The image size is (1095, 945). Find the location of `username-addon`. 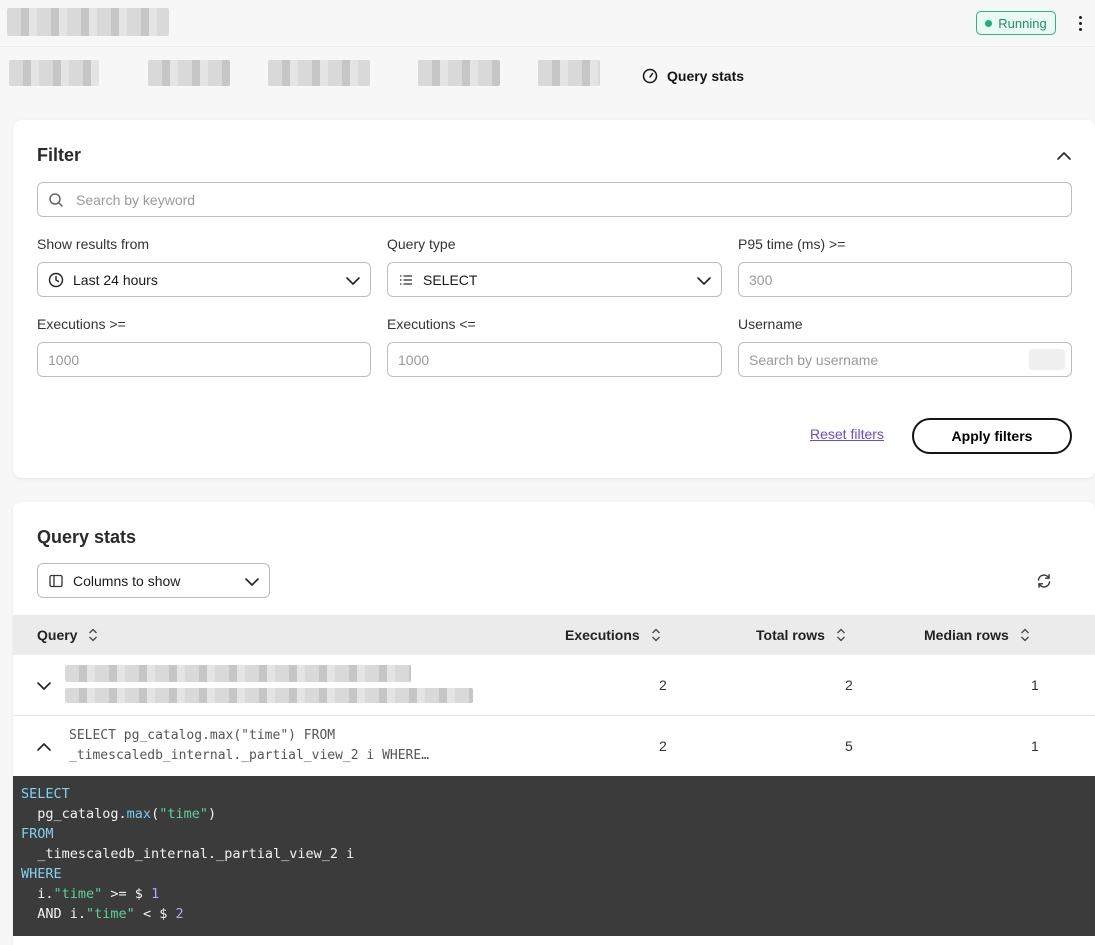

username-addon is located at coordinates (1047, 359).